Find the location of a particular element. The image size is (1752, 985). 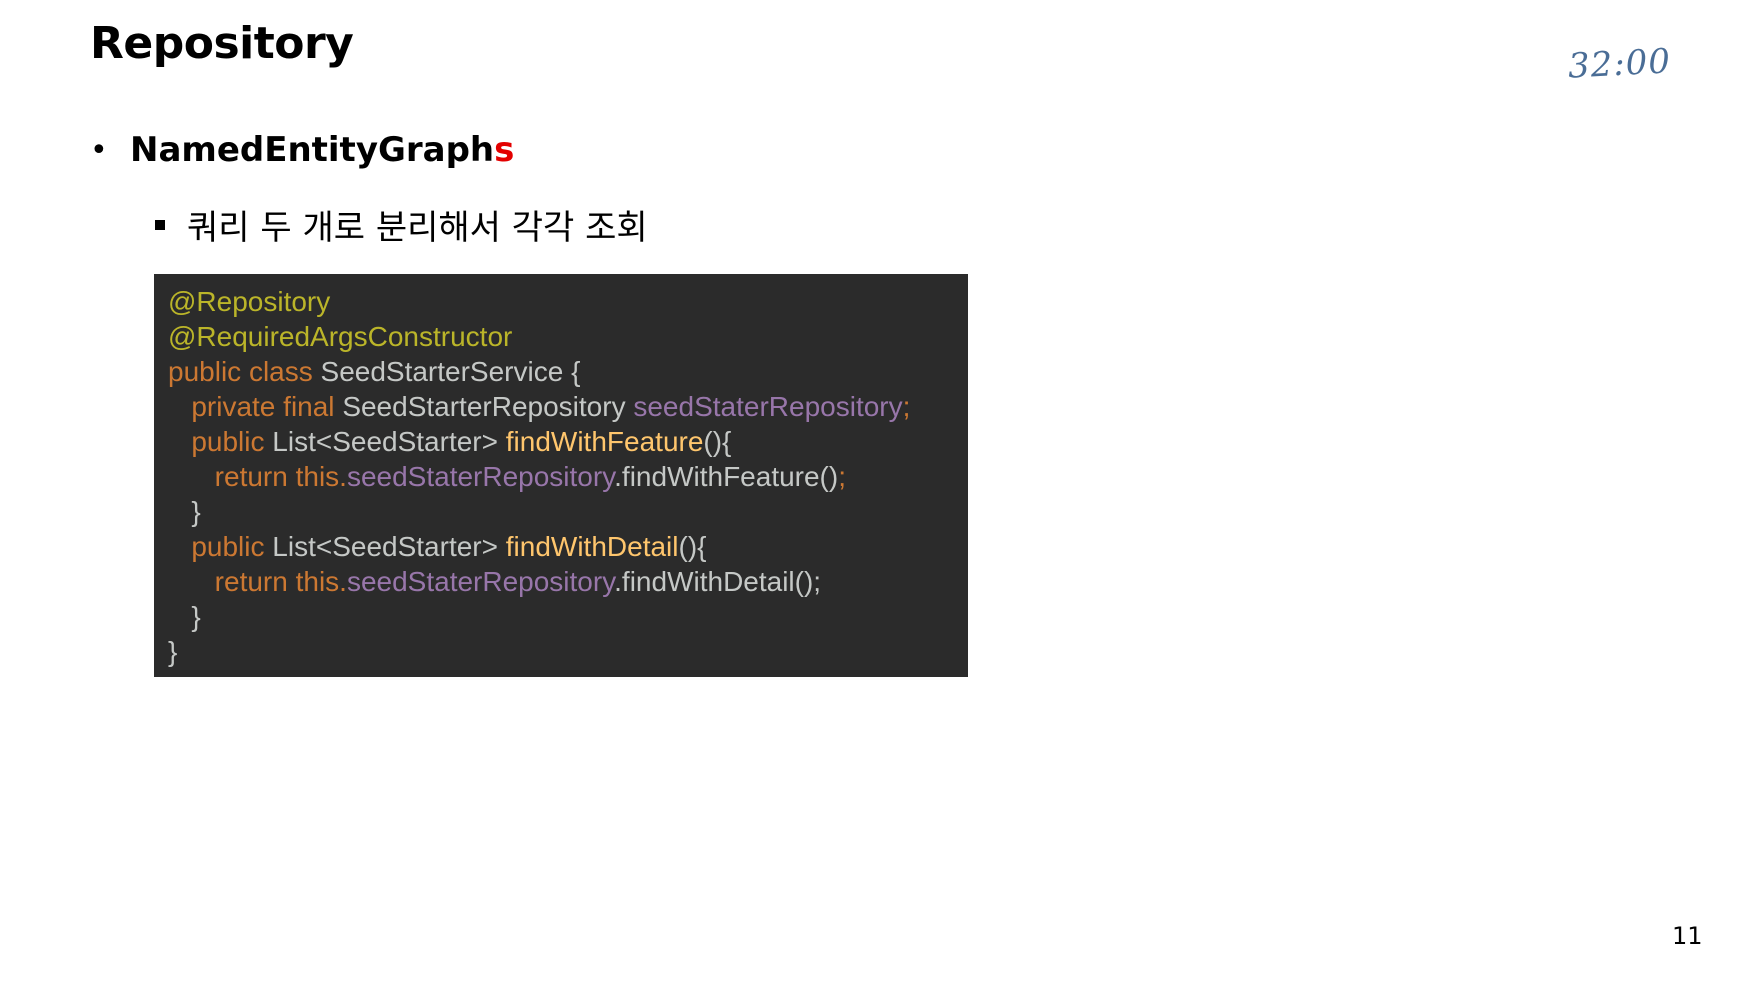

handwritten-timer-note: 32:00 is located at coordinates (1619, 64).